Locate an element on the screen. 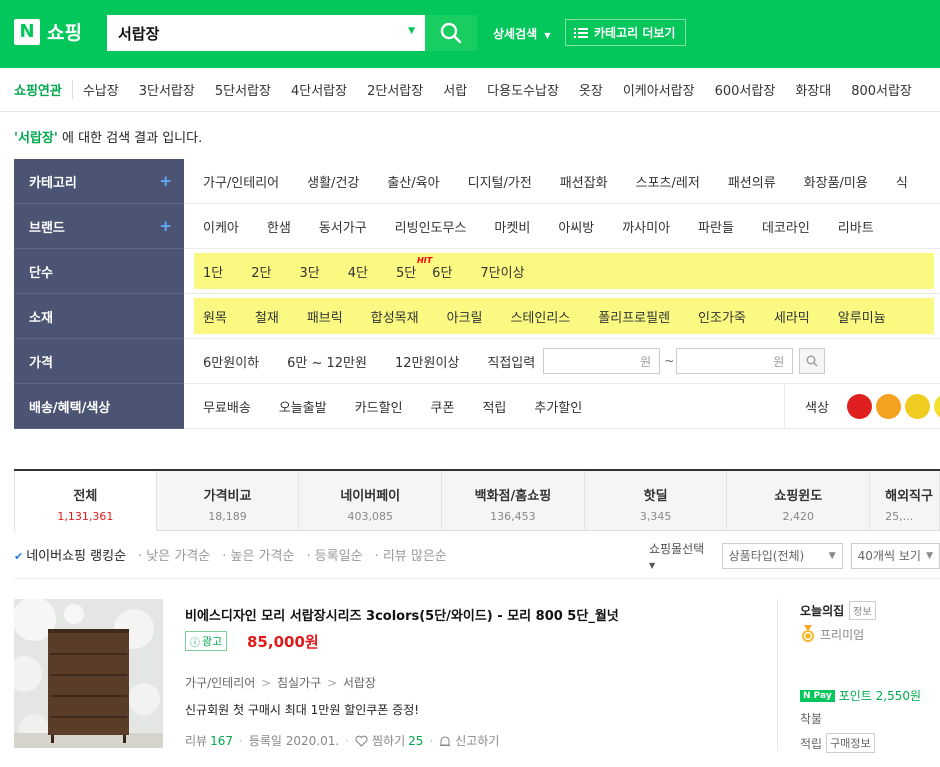 This screenshot has height=767, width=940. purchase-info-button: 구매정보 is located at coordinates (850, 743).